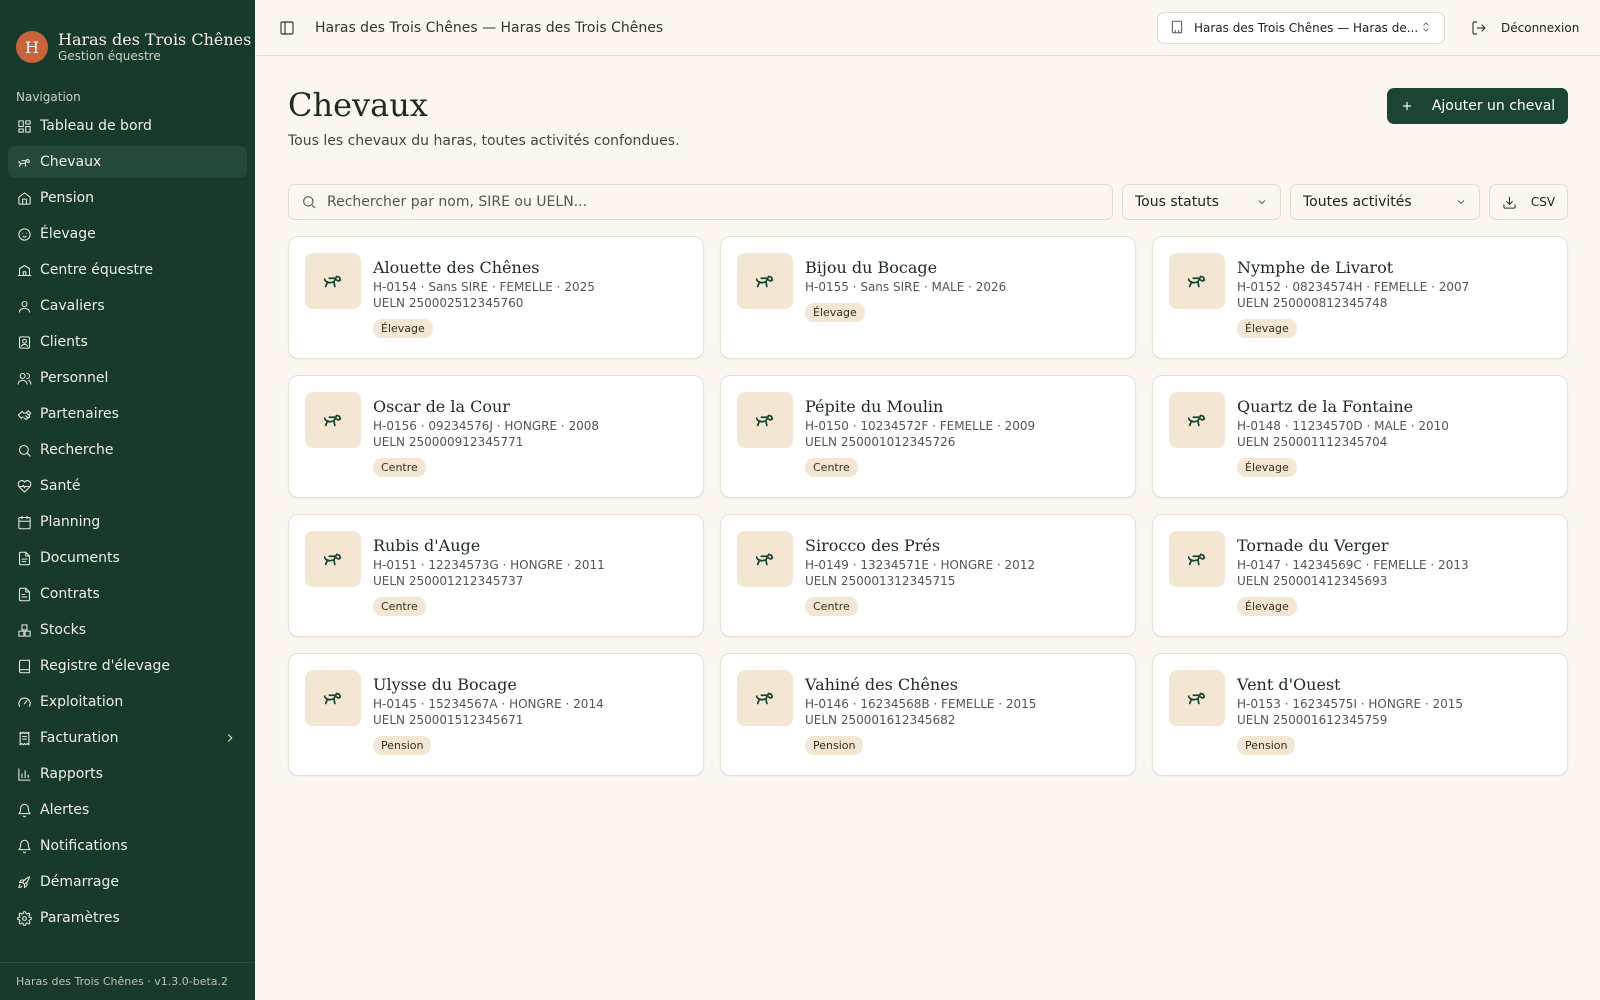 This screenshot has width=1600, height=1000. Describe the element at coordinates (127, 306) in the screenshot. I see `sidebar-item-cavaliers: Cavaliers` at that location.